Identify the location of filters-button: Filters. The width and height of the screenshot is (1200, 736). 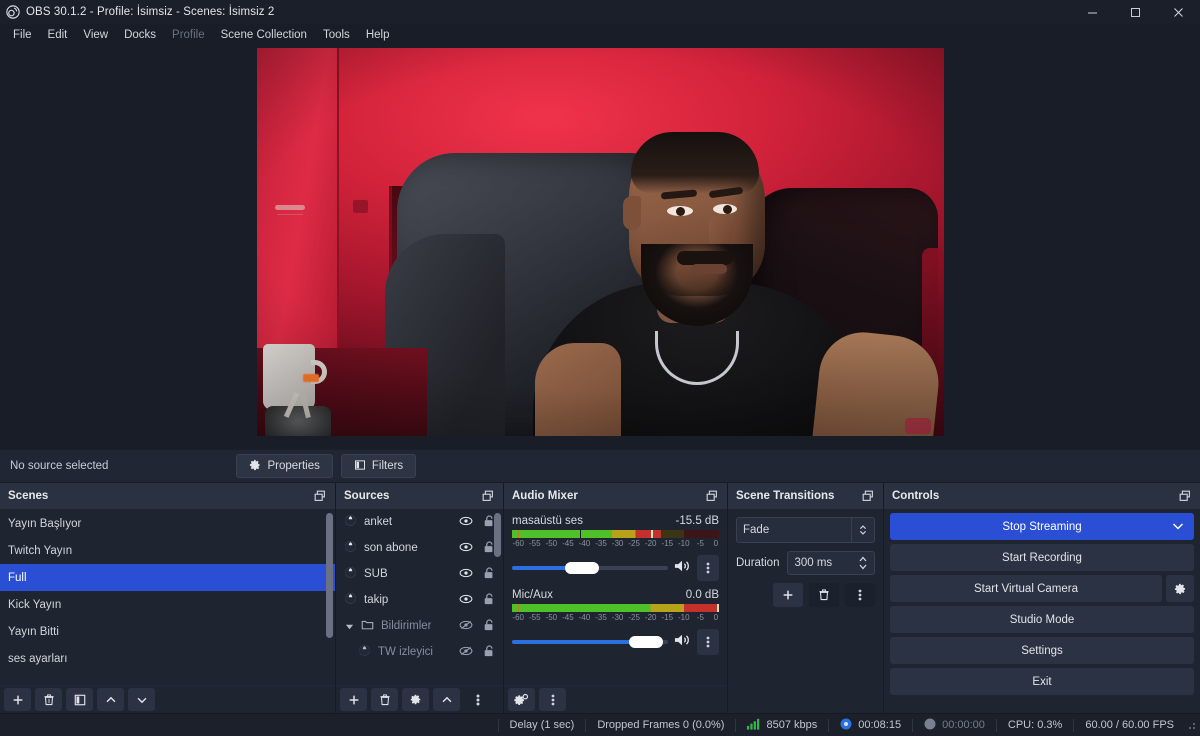
(378, 466).